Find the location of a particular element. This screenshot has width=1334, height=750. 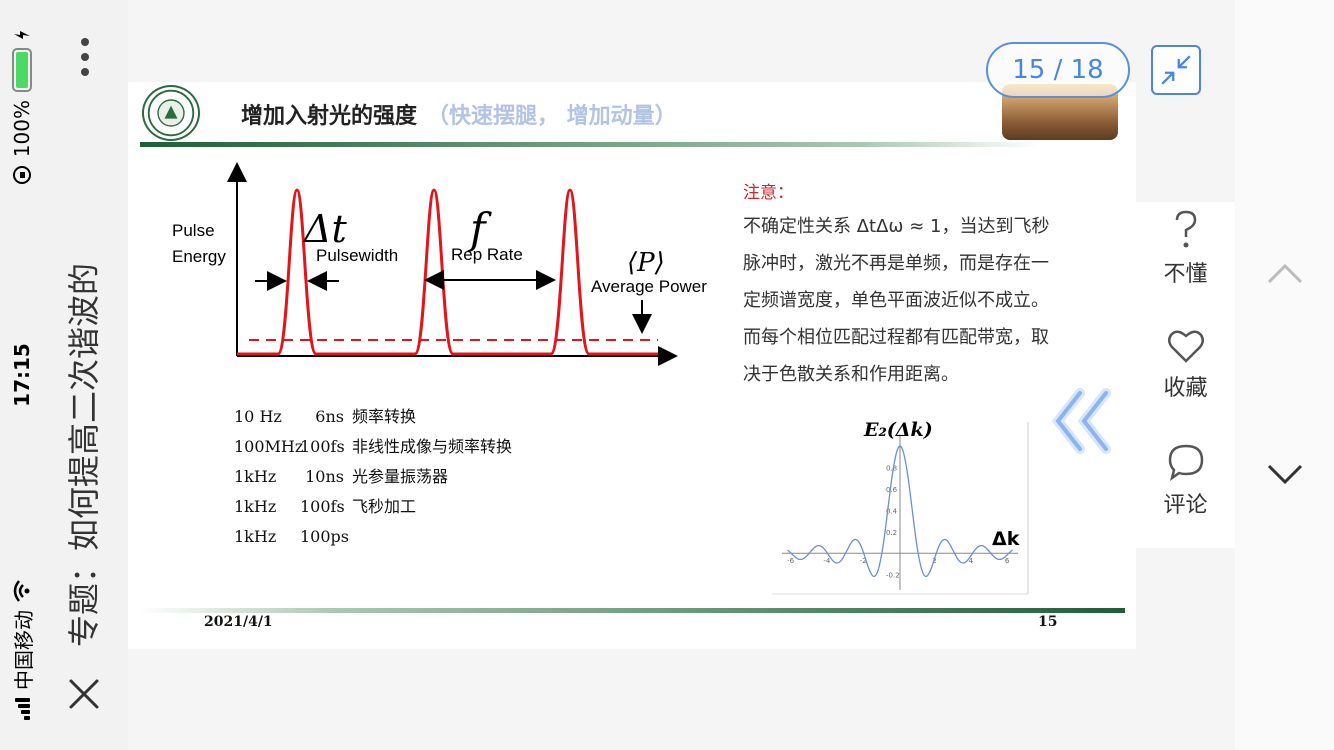

footer-divider is located at coordinates (632, 610).